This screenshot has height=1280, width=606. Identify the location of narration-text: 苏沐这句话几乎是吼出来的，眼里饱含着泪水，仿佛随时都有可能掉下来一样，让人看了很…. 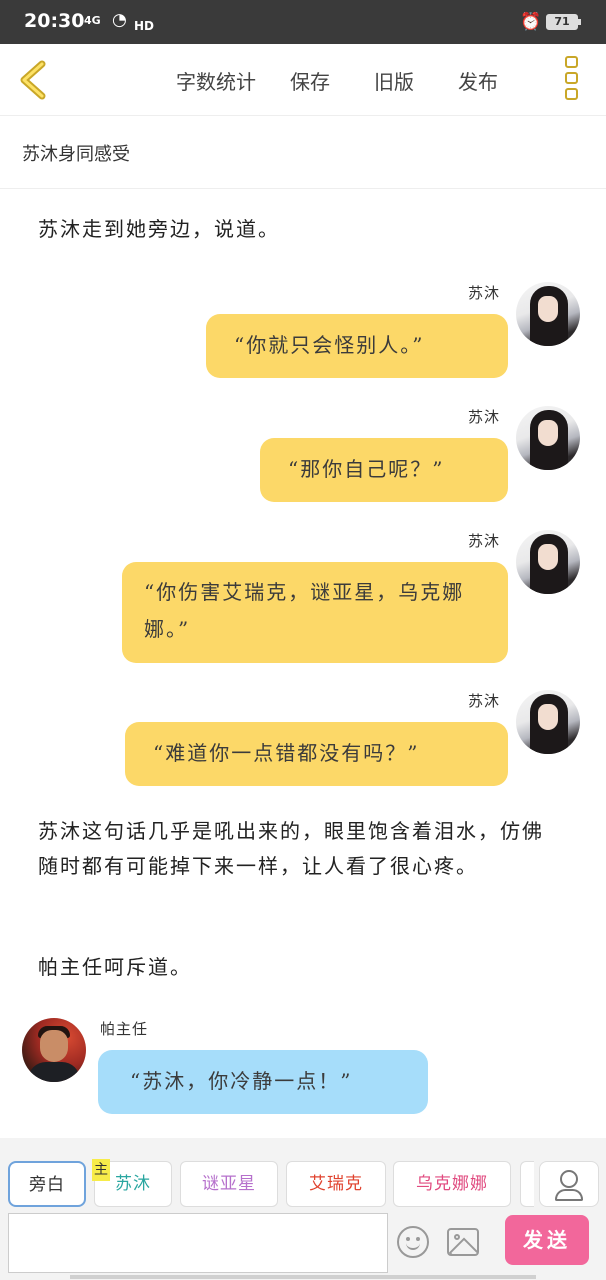
(298, 849).